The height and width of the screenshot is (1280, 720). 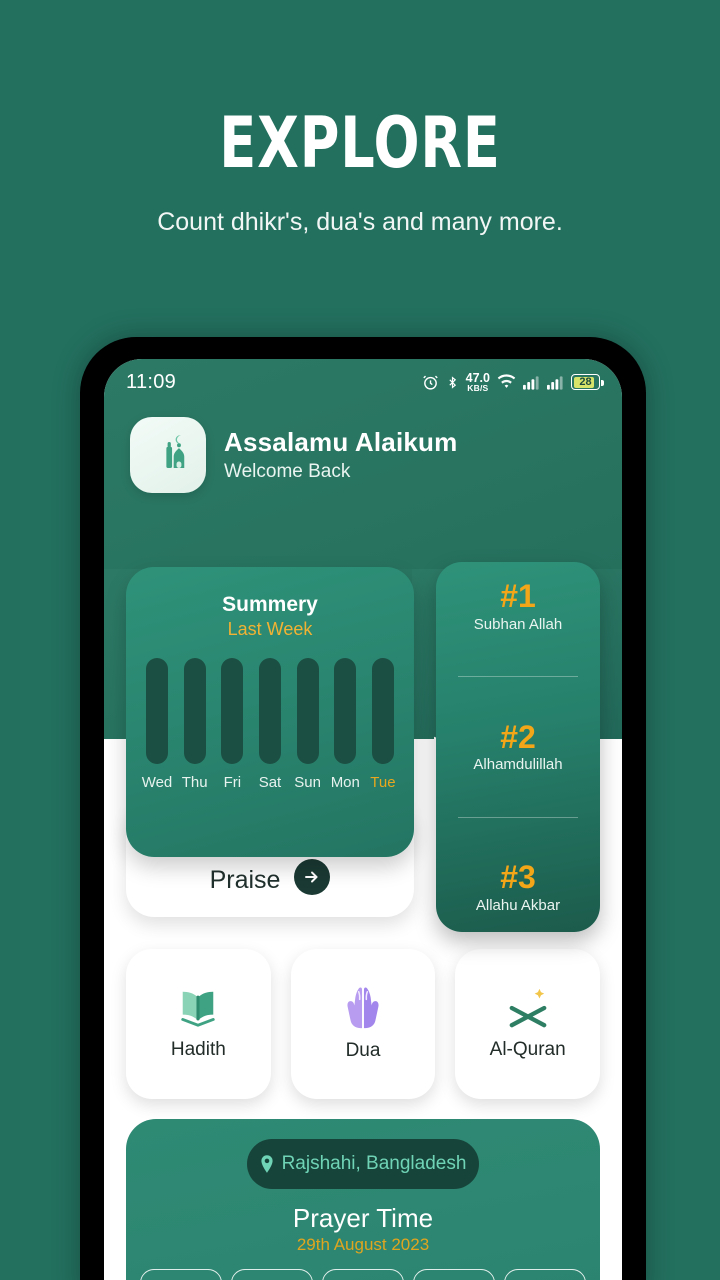 I want to click on quran-rehal-icon, so click(x=528, y=1008).